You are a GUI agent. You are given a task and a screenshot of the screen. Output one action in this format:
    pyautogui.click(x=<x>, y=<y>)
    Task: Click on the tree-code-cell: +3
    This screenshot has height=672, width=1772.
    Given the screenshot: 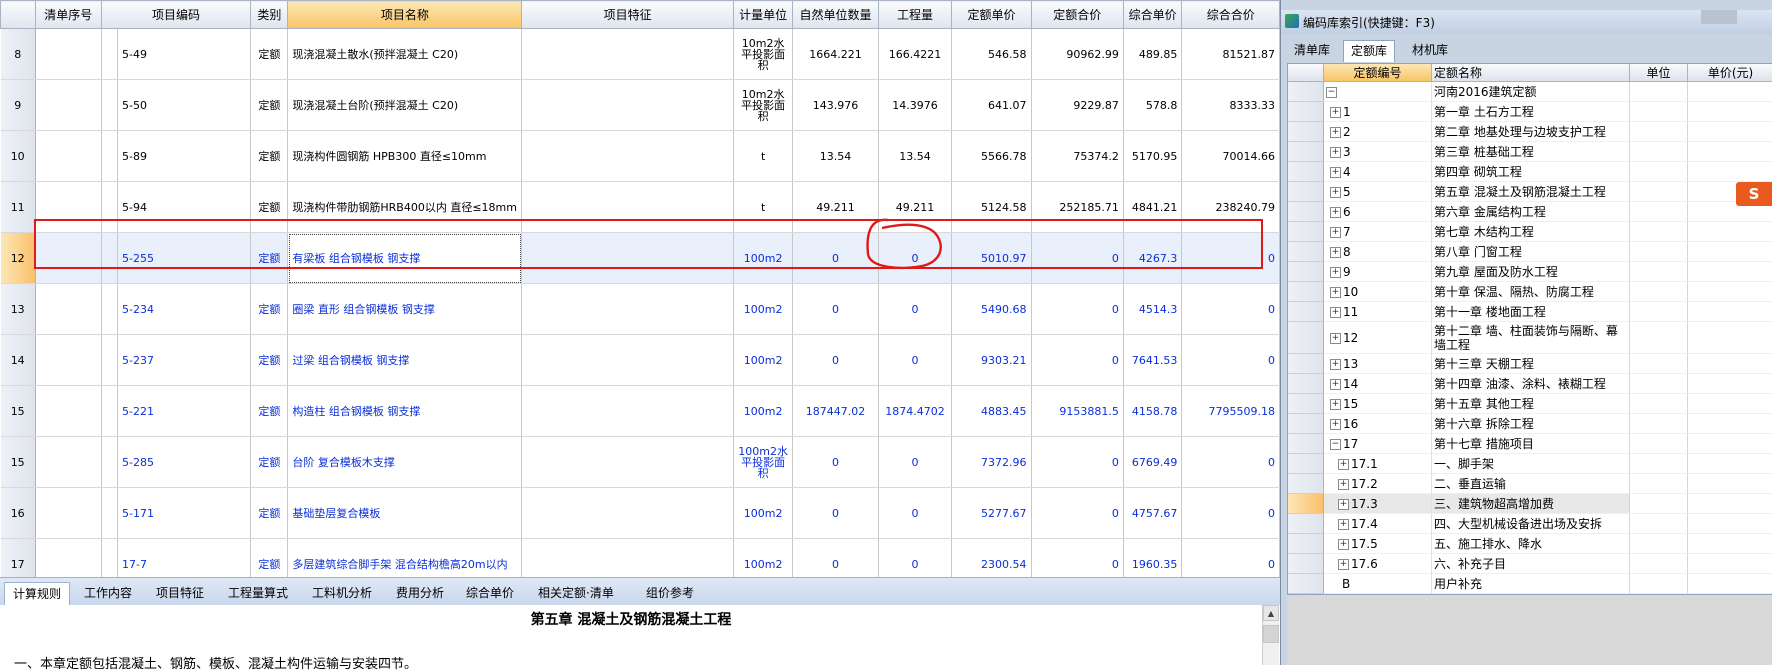 What is the action you would take?
    pyautogui.click(x=1378, y=152)
    